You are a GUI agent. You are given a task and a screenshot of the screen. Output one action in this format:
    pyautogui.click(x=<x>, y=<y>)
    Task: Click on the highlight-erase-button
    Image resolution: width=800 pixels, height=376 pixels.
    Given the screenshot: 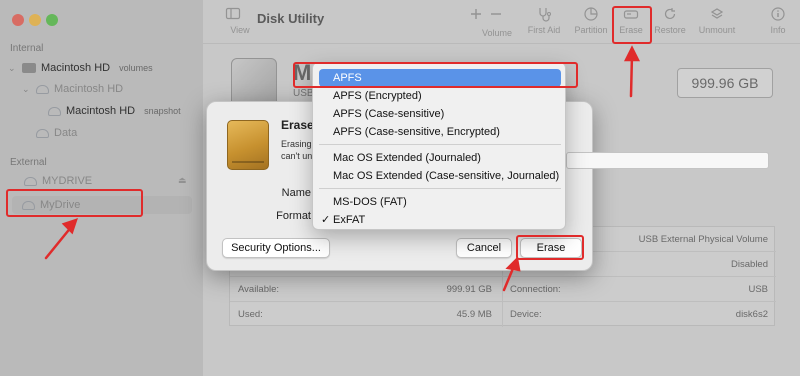 What is the action you would take?
    pyautogui.click(x=550, y=247)
    